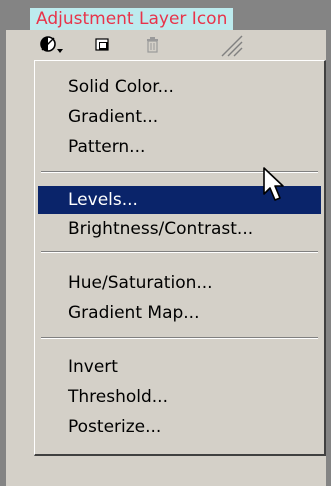  I want to click on mouse-pointer-icon, so click(273, 184).